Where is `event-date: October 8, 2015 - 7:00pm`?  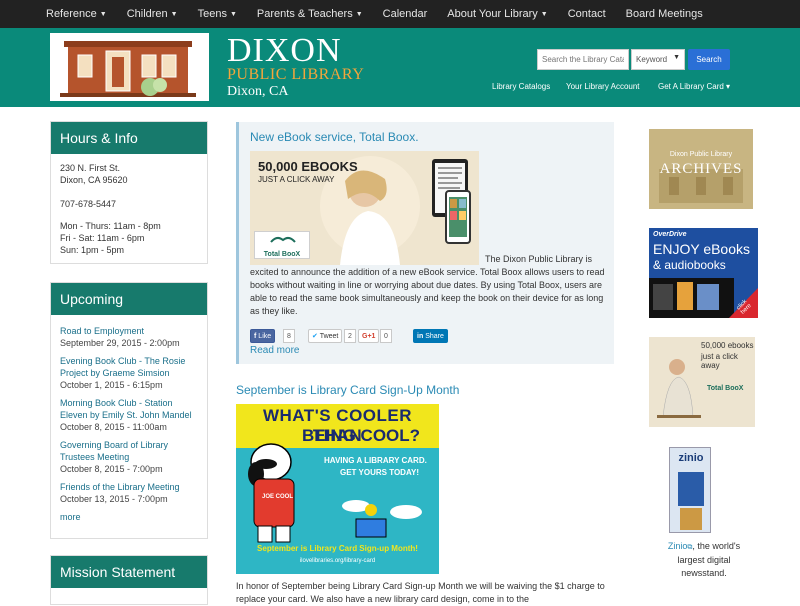 event-date: October 8, 2015 - 7:00pm is located at coordinates (111, 469).